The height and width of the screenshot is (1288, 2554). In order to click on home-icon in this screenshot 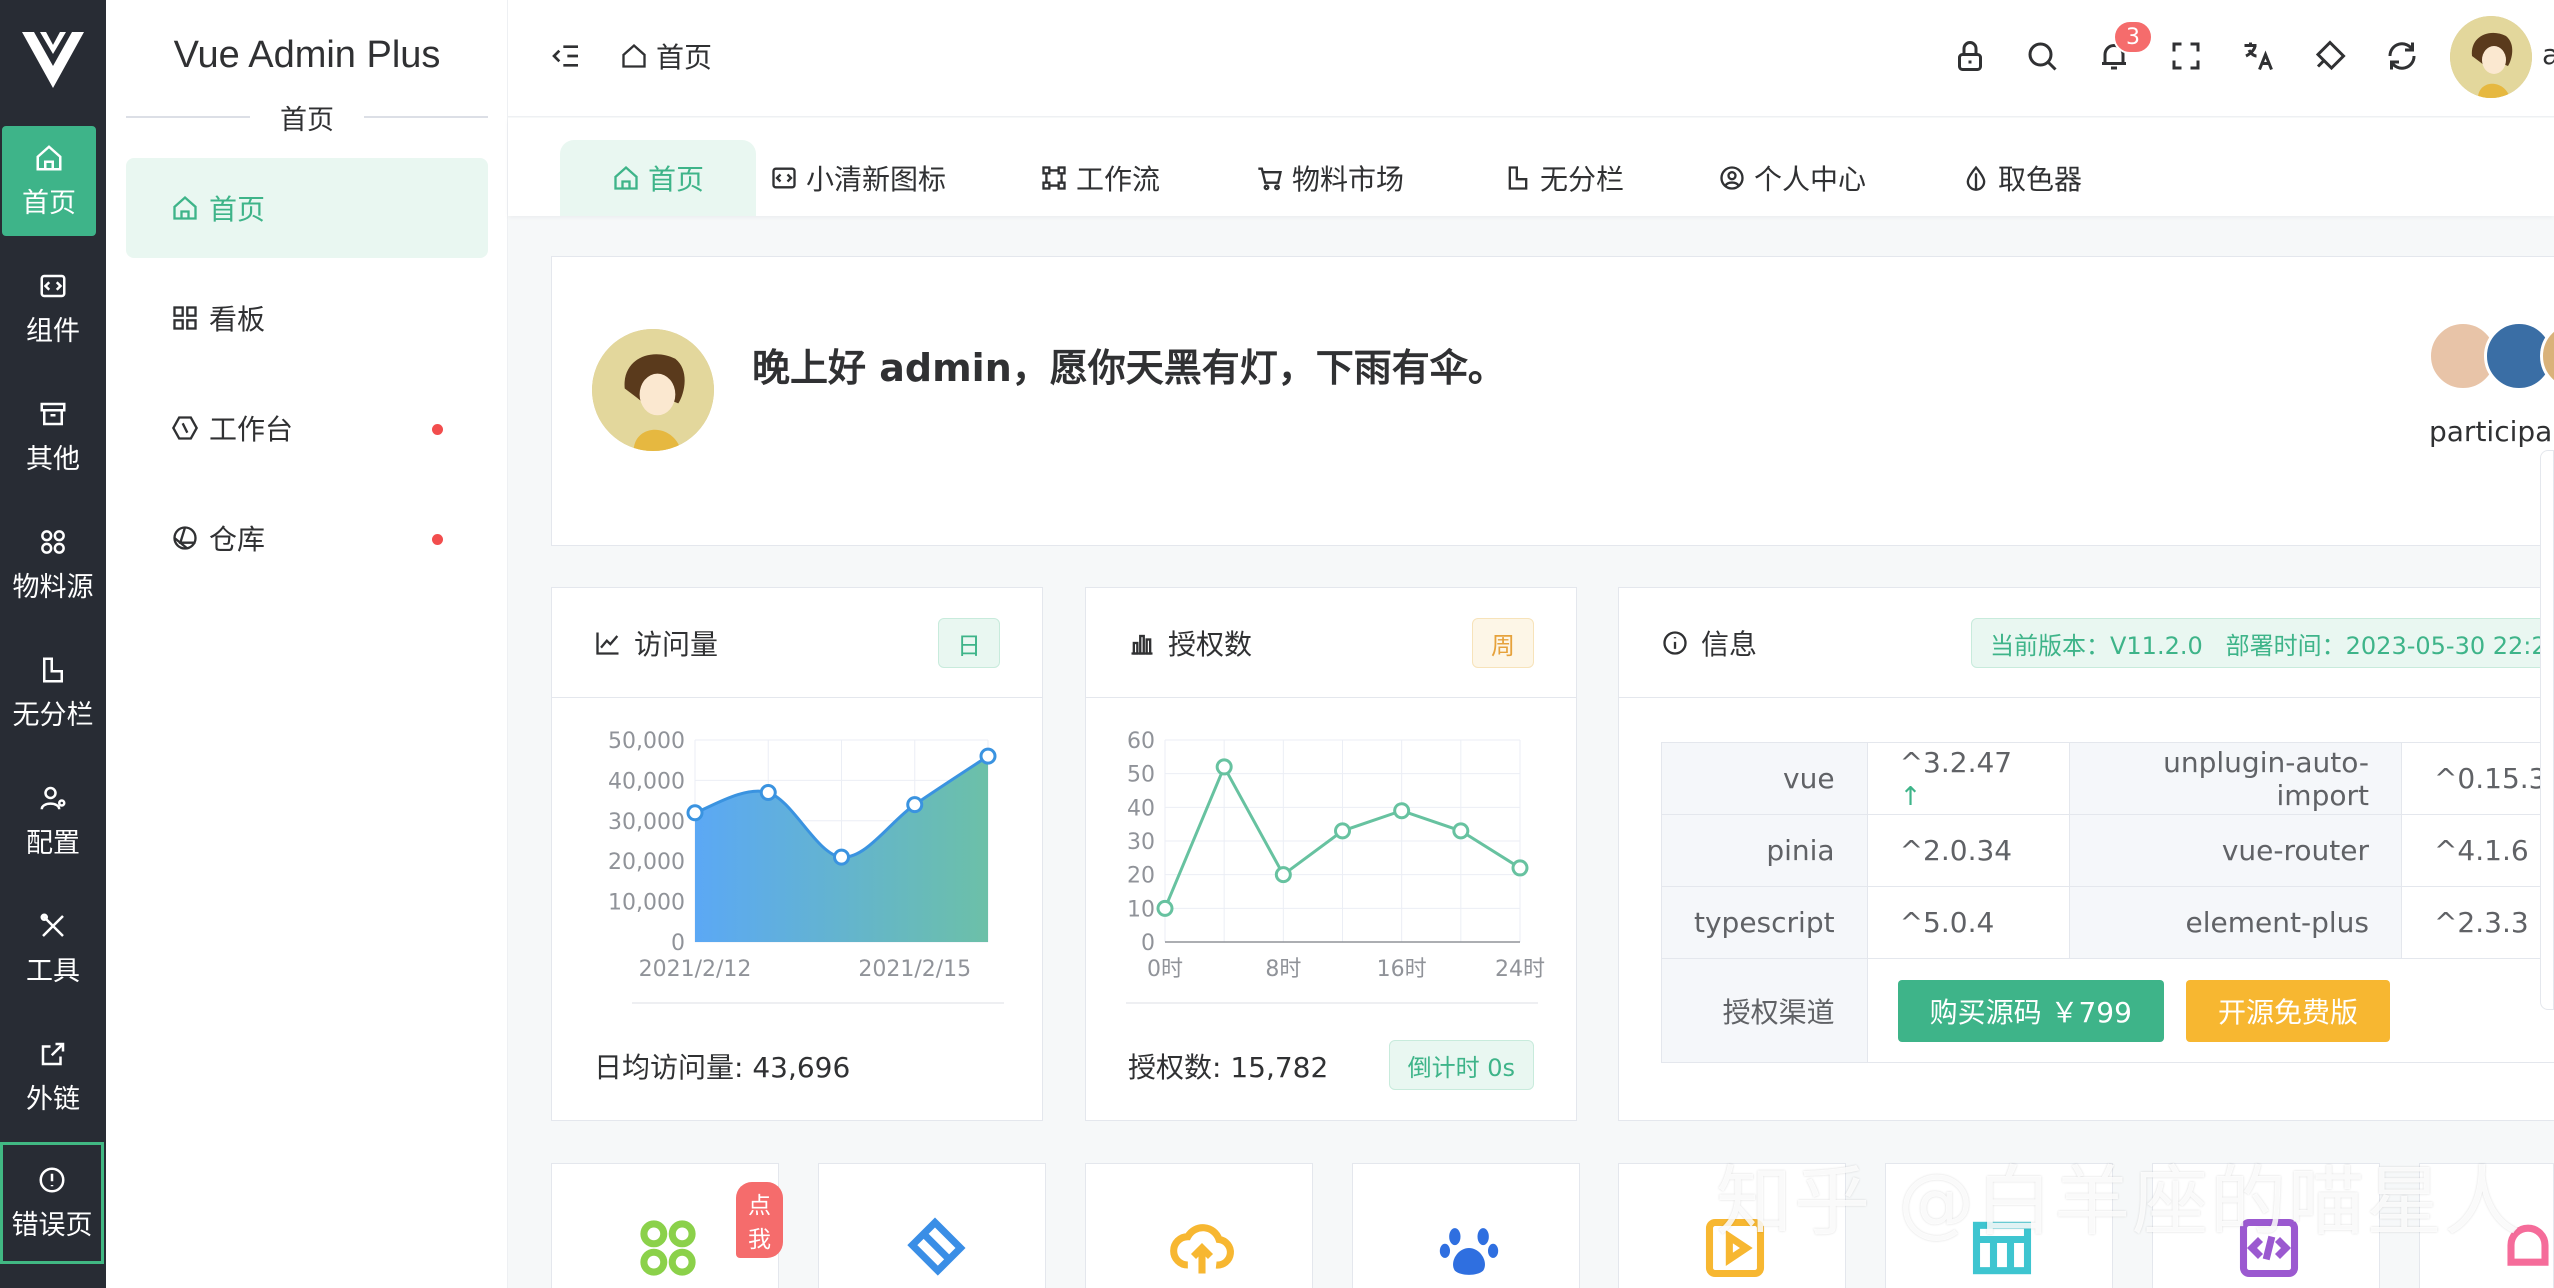, I will do `click(185, 207)`.